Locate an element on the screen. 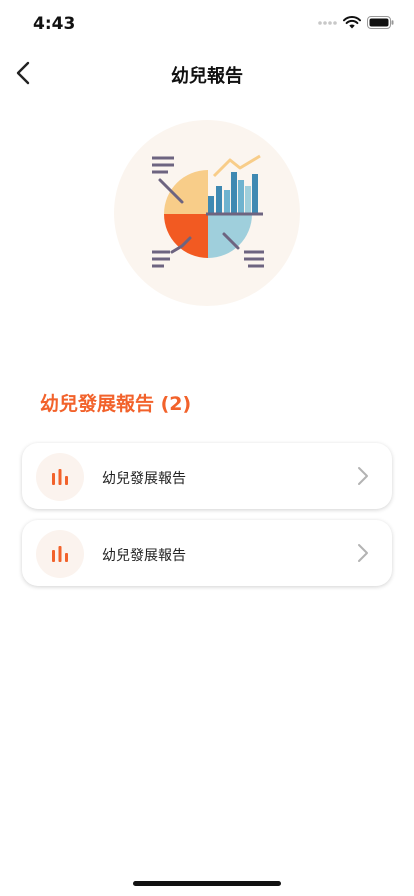 The height and width of the screenshot is (896, 414). status-time: 4:43 is located at coordinates (54, 24).